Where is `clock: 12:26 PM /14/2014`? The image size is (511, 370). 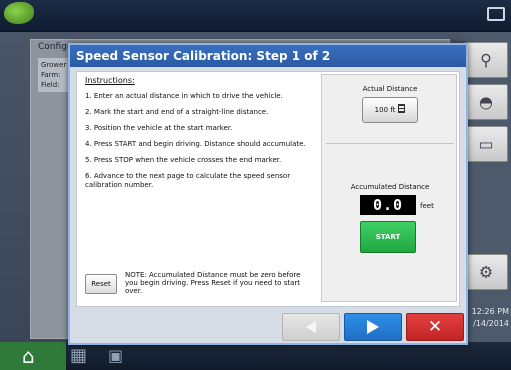 clock: 12:26 PM /14/2014 is located at coordinates (486, 318).